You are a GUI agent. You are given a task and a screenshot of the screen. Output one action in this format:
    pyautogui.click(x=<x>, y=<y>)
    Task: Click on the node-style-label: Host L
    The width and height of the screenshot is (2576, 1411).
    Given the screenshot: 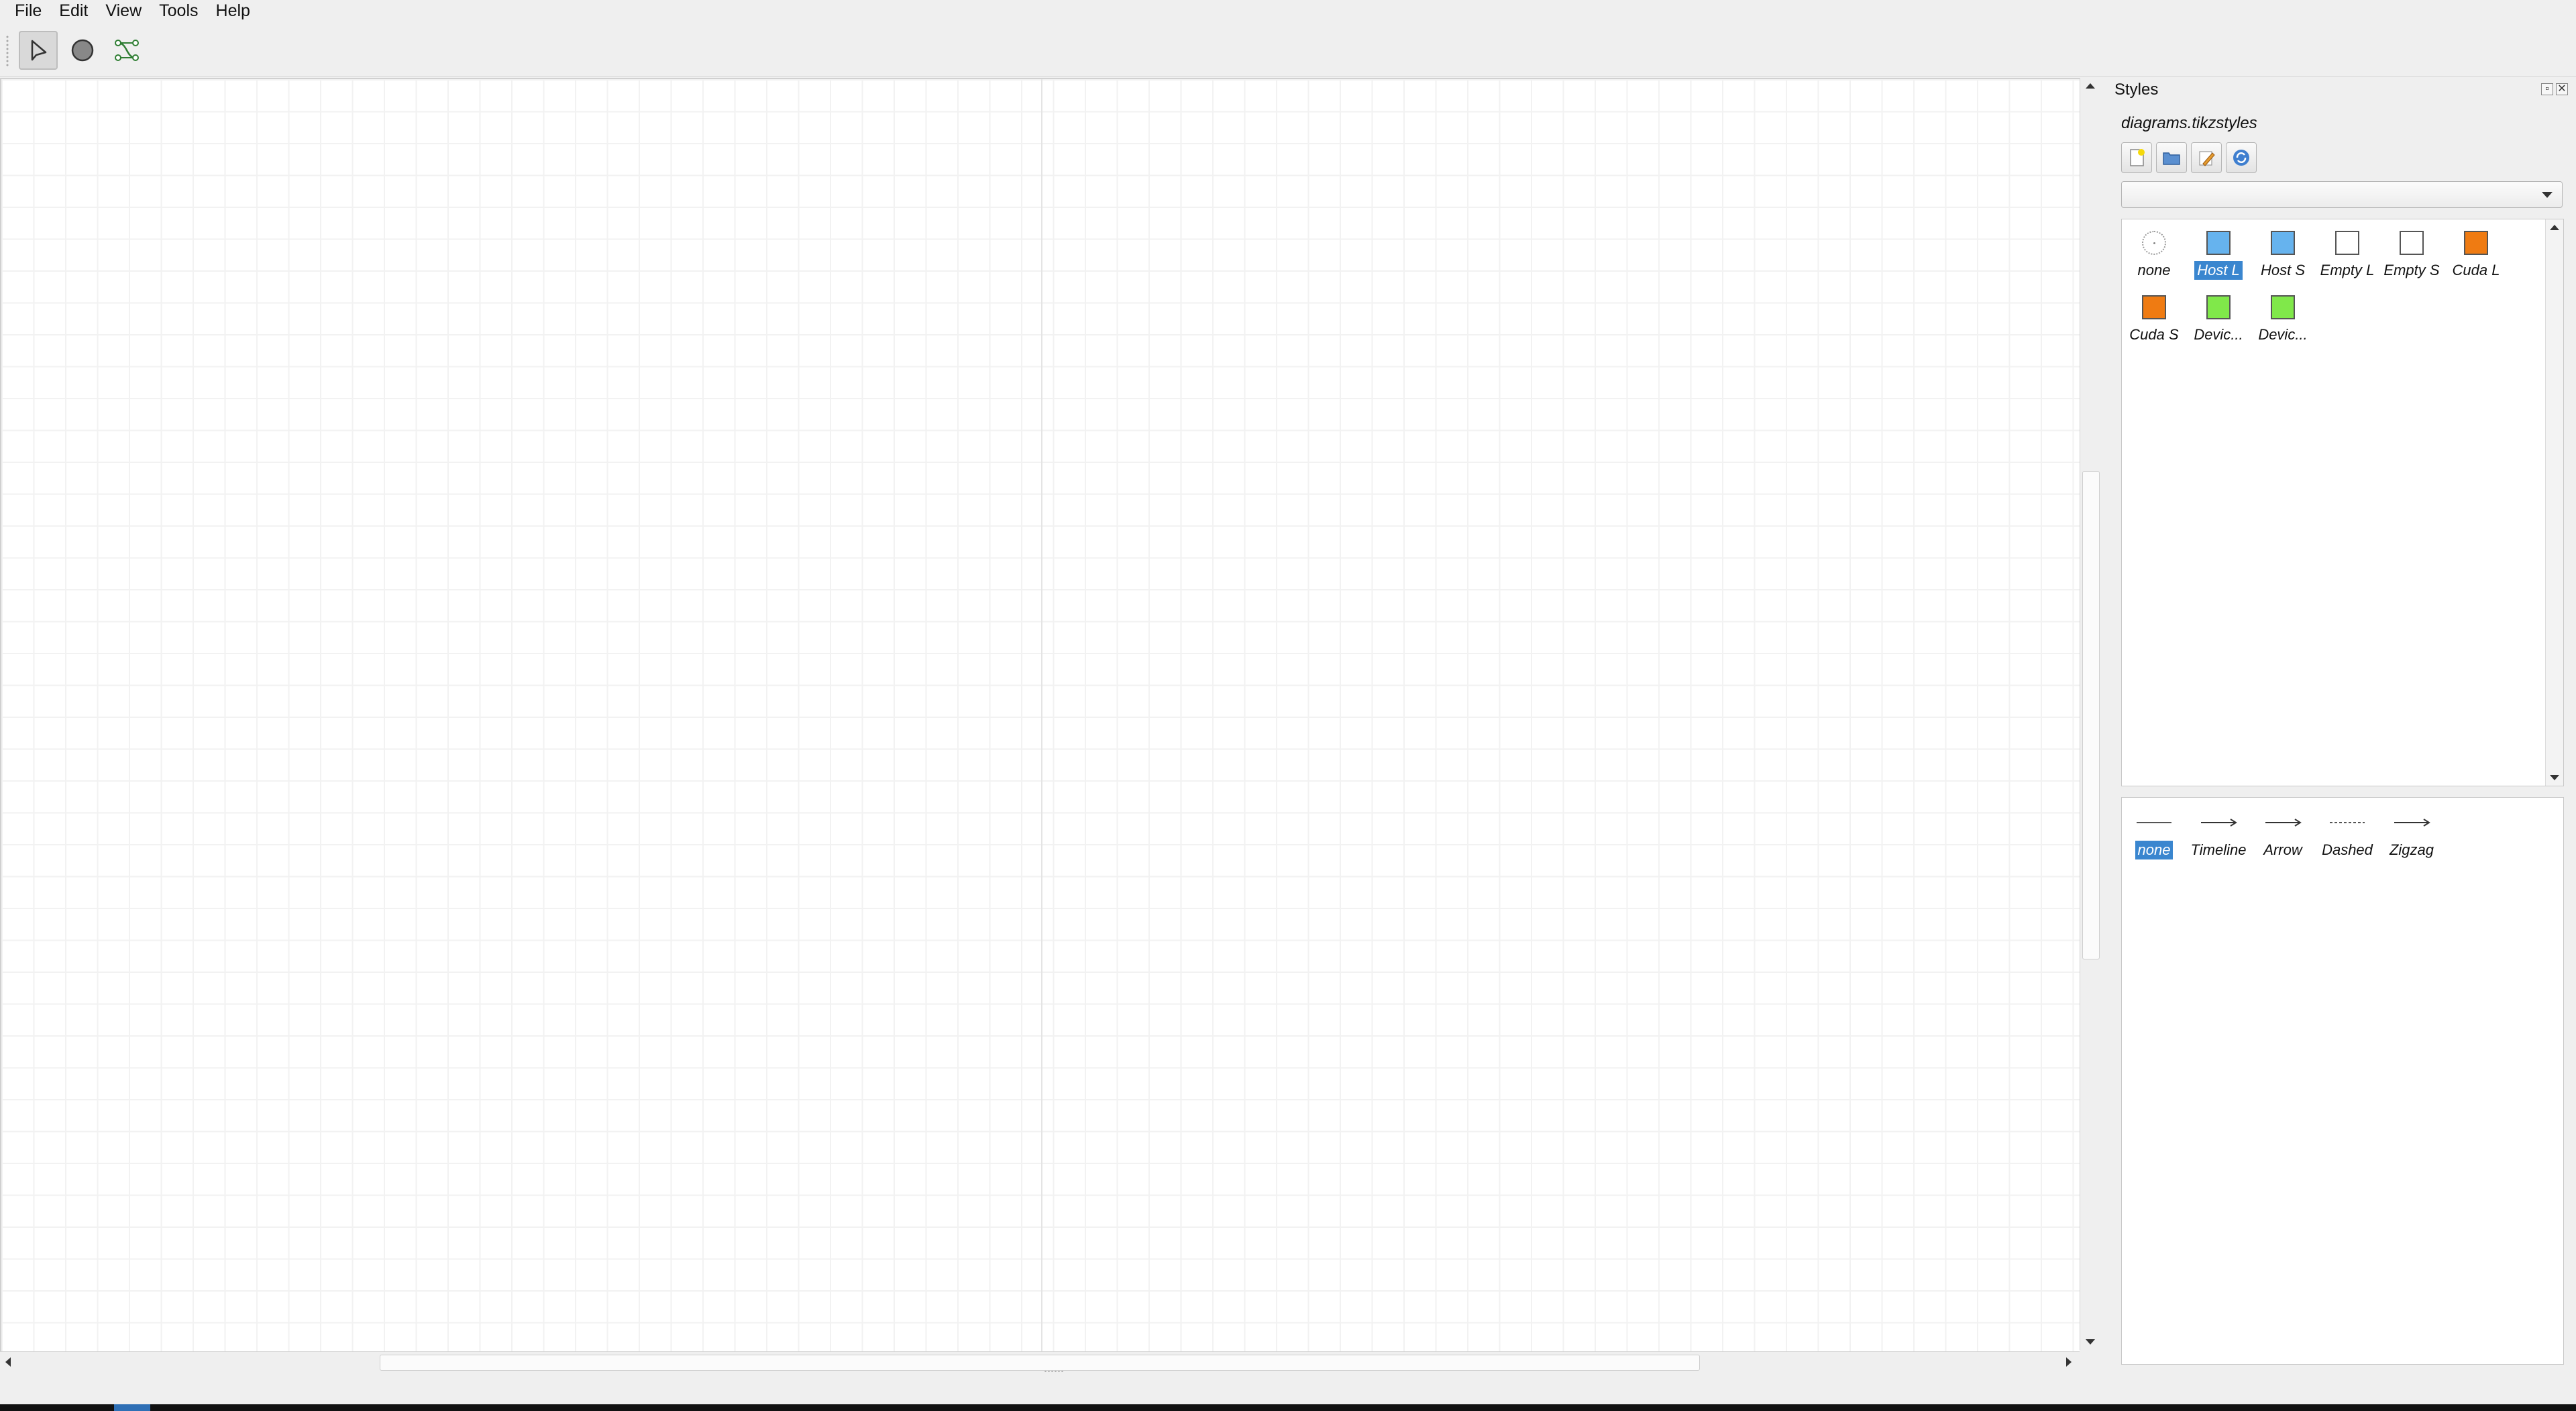 What is the action you would take?
    pyautogui.click(x=2218, y=270)
    